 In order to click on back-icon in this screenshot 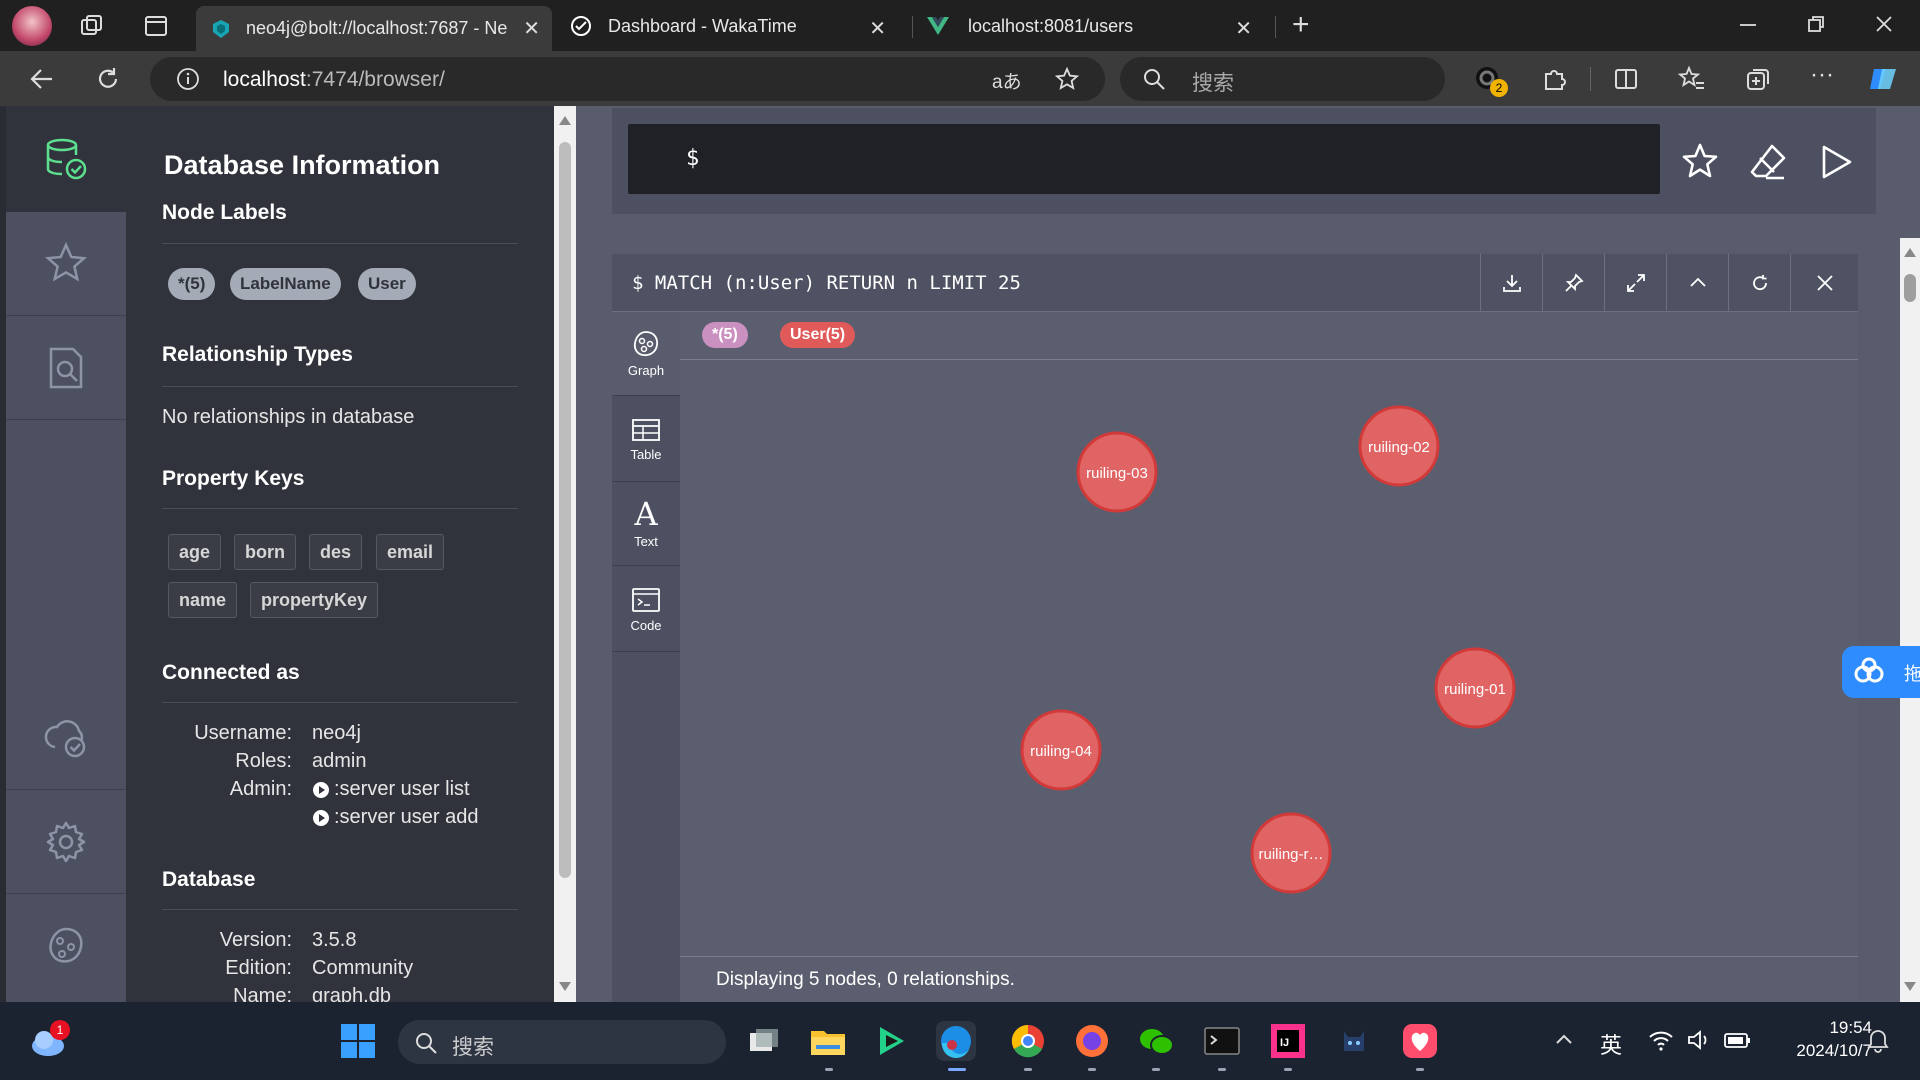, I will do `click(42, 79)`.